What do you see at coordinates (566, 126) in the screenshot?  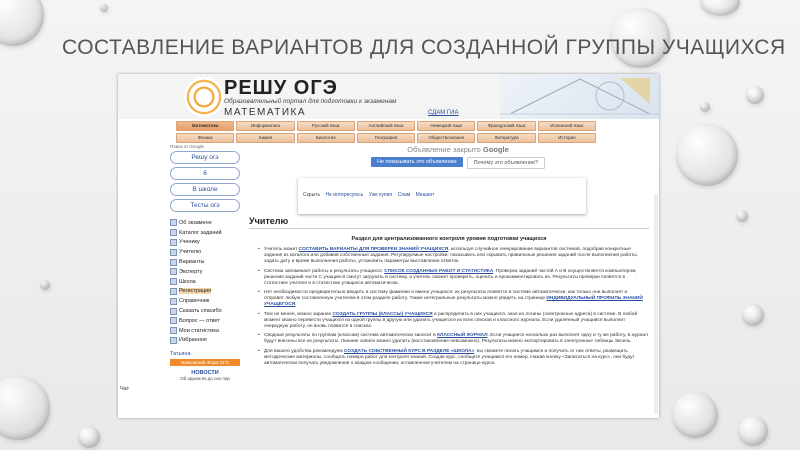 I see `tab-subject: Испанский язык` at bounding box center [566, 126].